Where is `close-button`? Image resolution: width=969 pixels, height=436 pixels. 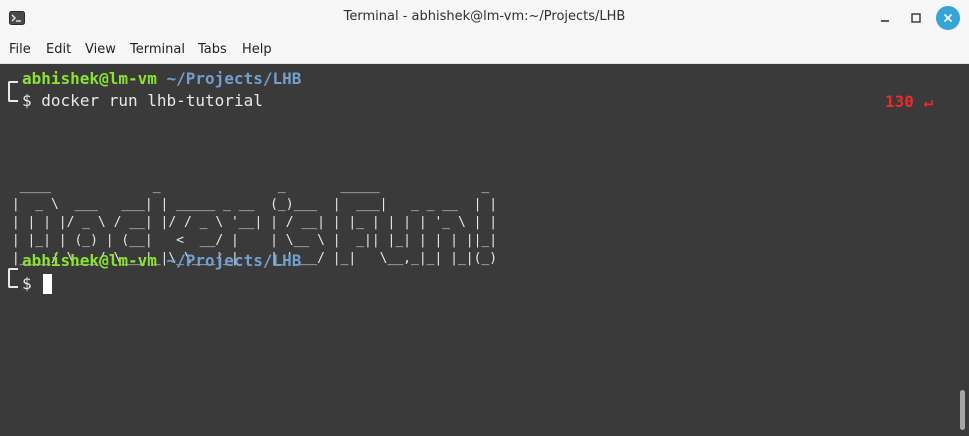 close-button is located at coordinates (948, 18).